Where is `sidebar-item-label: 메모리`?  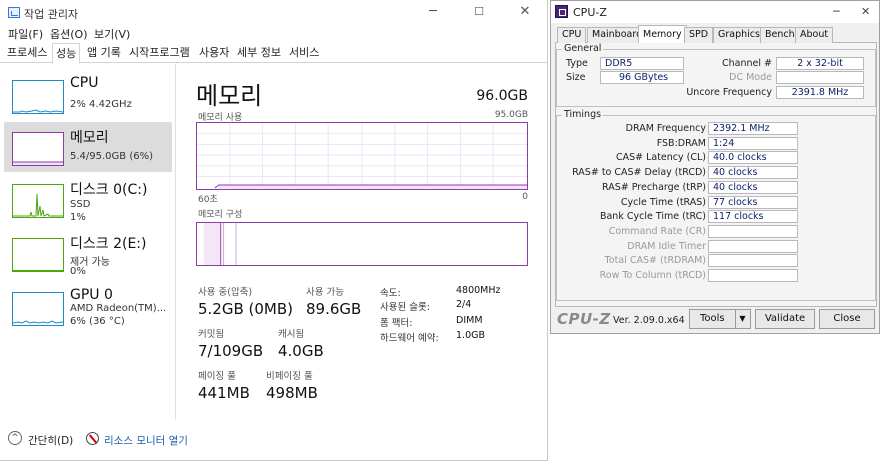 sidebar-item-label: 메모리 is located at coordinates (89, 138).